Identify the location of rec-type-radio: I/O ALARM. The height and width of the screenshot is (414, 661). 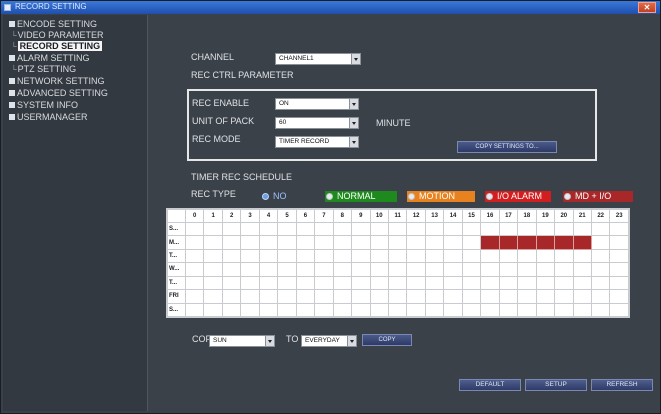
(518, 196).